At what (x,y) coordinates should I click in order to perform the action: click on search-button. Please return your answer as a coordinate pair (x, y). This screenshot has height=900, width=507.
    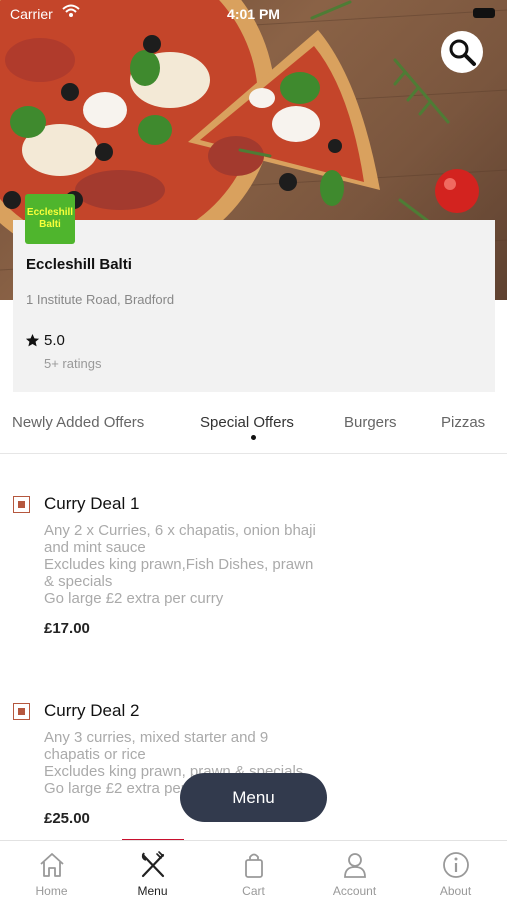
    Looking at the image, I should click on (462, 52).